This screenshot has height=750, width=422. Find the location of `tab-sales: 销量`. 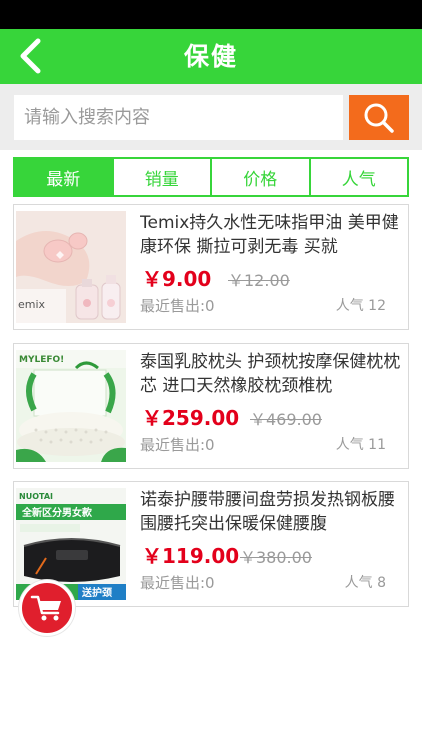

tab-sales: 销量 is located at coordinates (161, 177).